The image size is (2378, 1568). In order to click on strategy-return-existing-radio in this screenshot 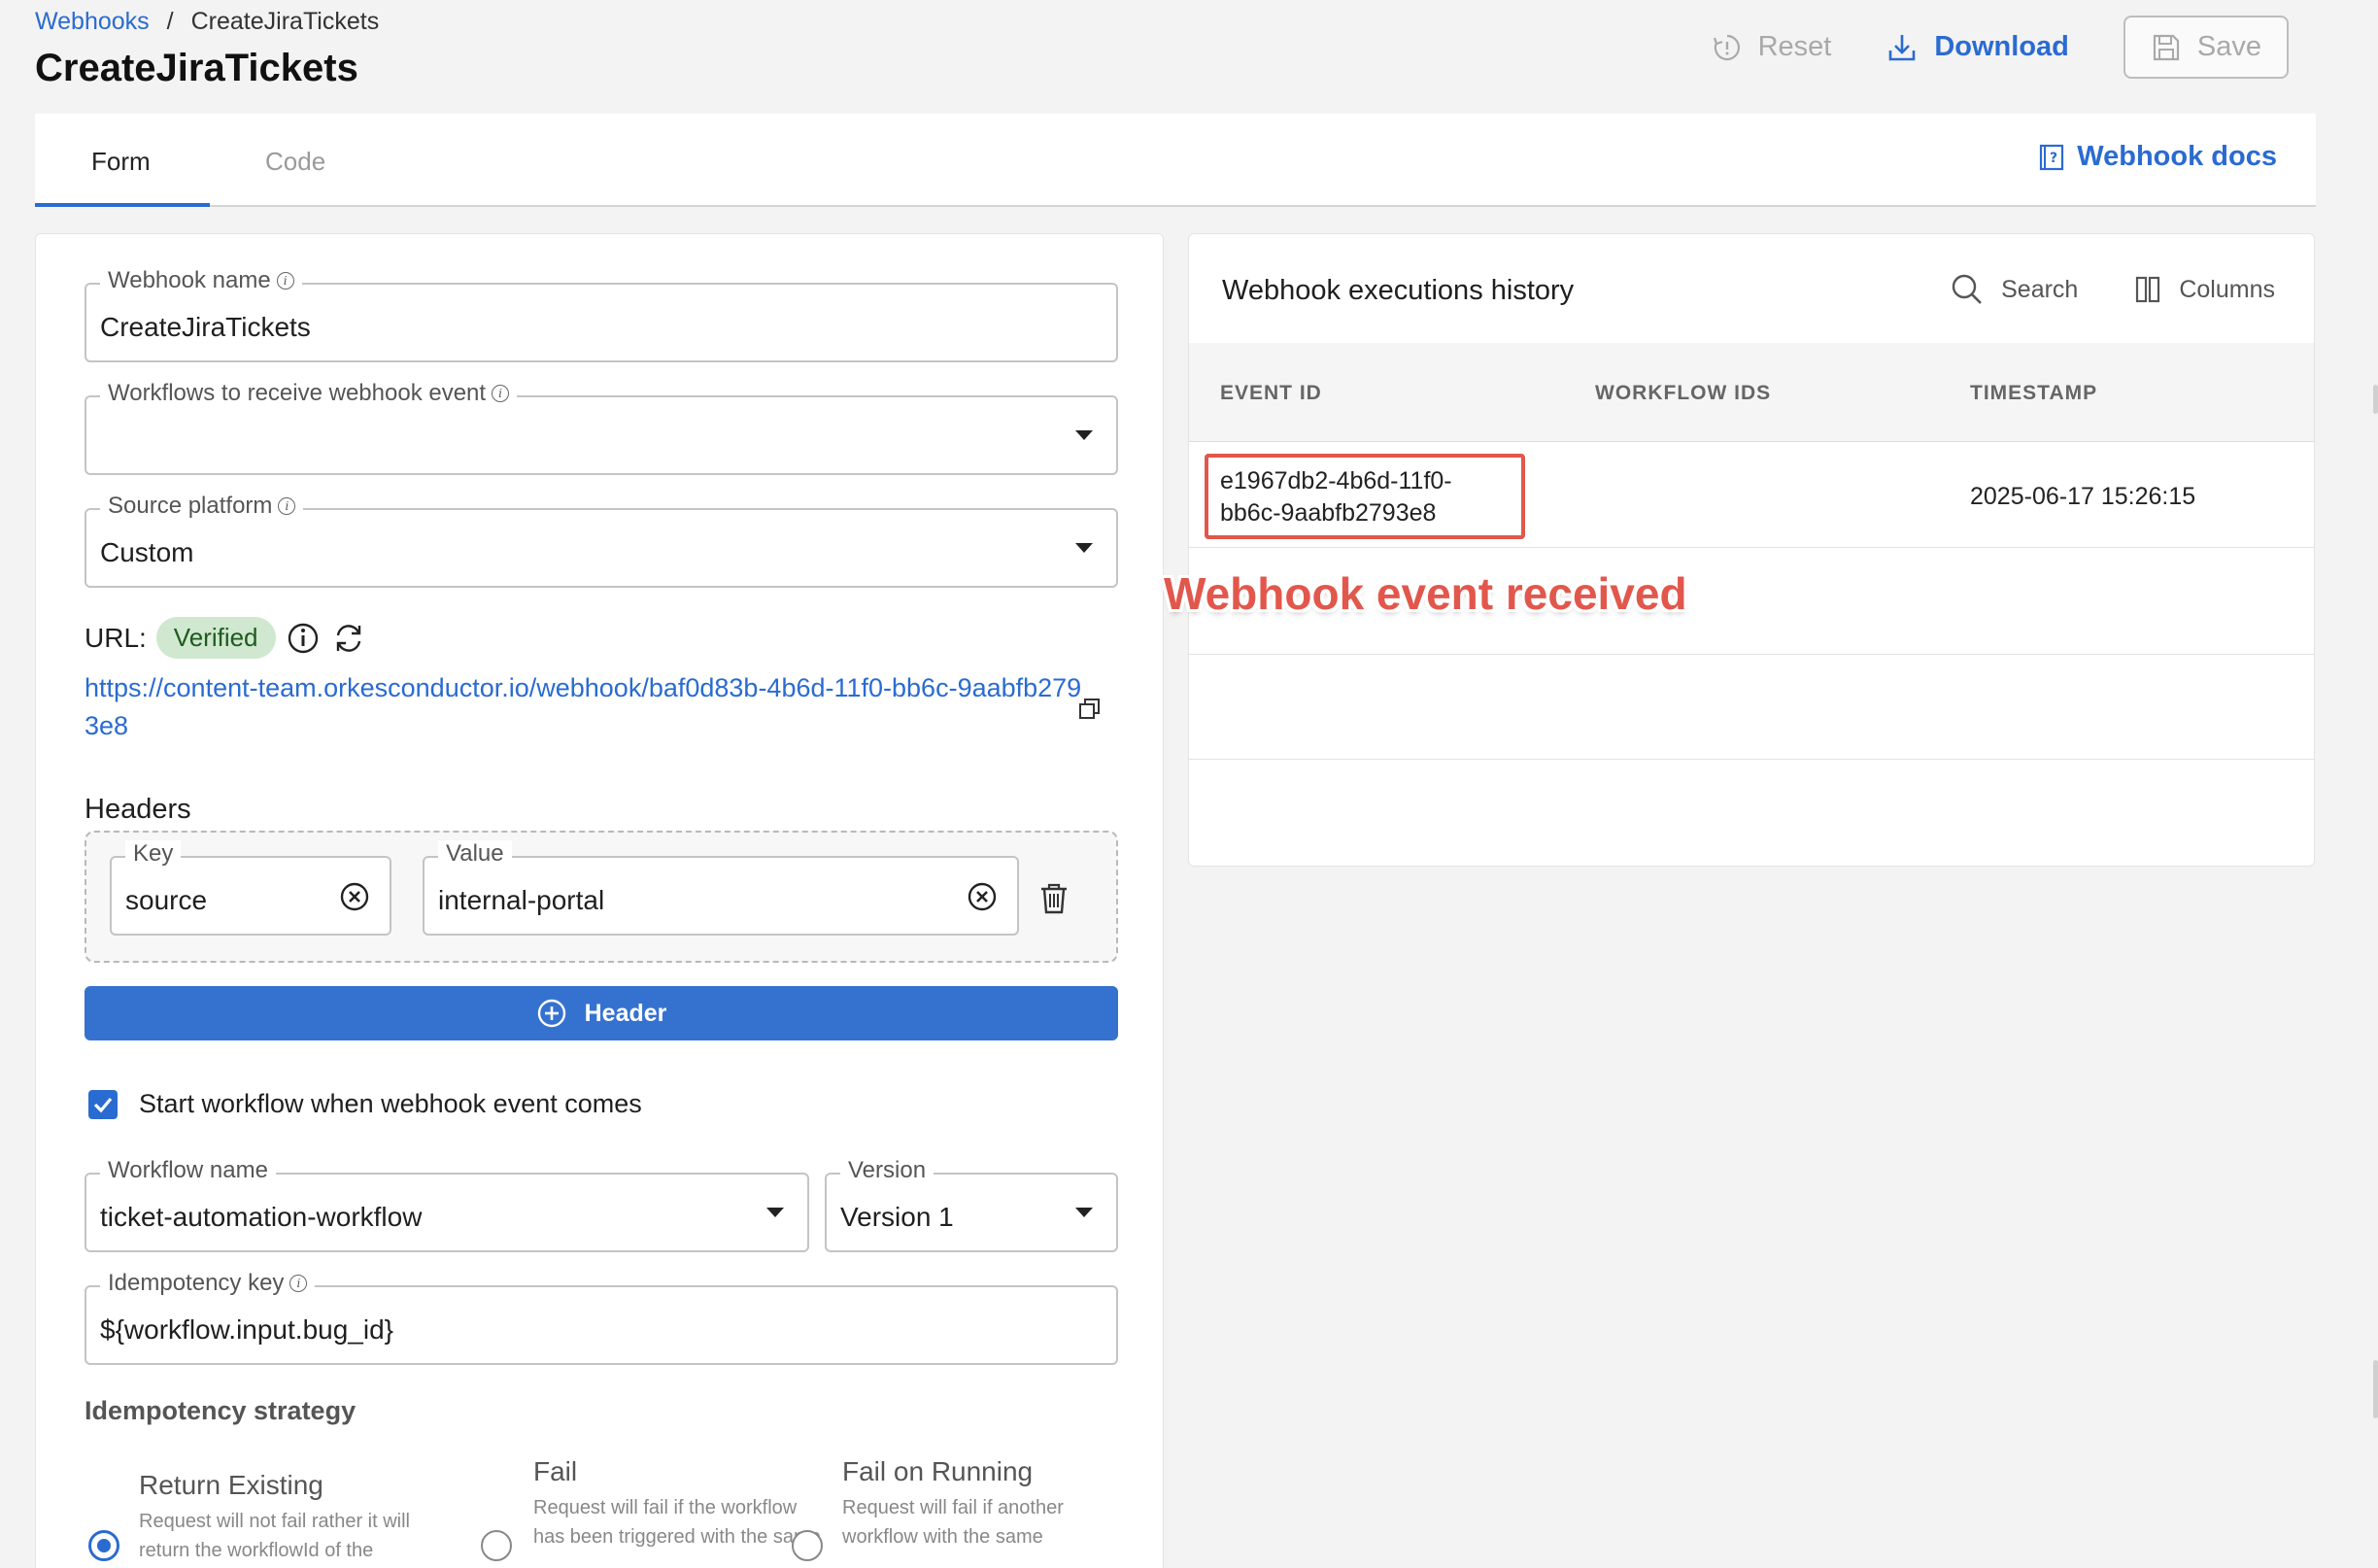, I will do `click(103, 1545)`.